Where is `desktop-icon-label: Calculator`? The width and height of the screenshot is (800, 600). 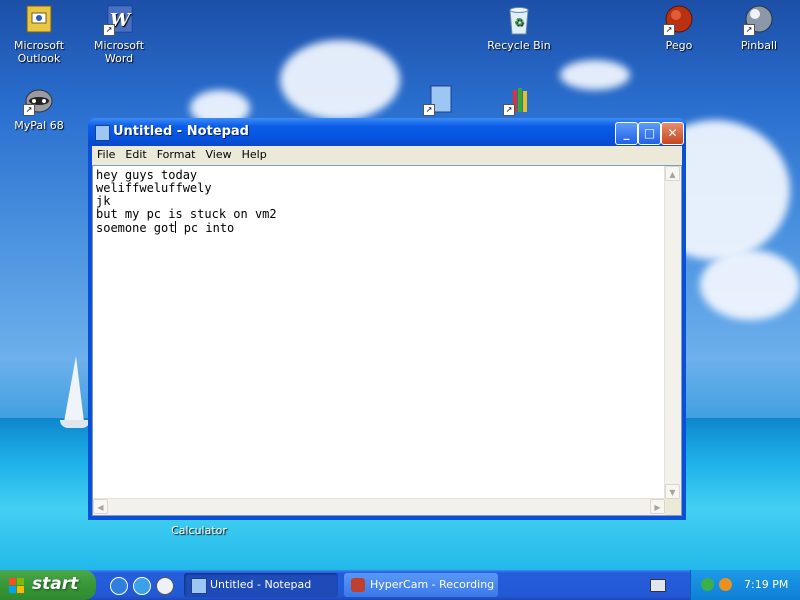
desktop-icon-label: Calculator is located at coordinates (199, 530).